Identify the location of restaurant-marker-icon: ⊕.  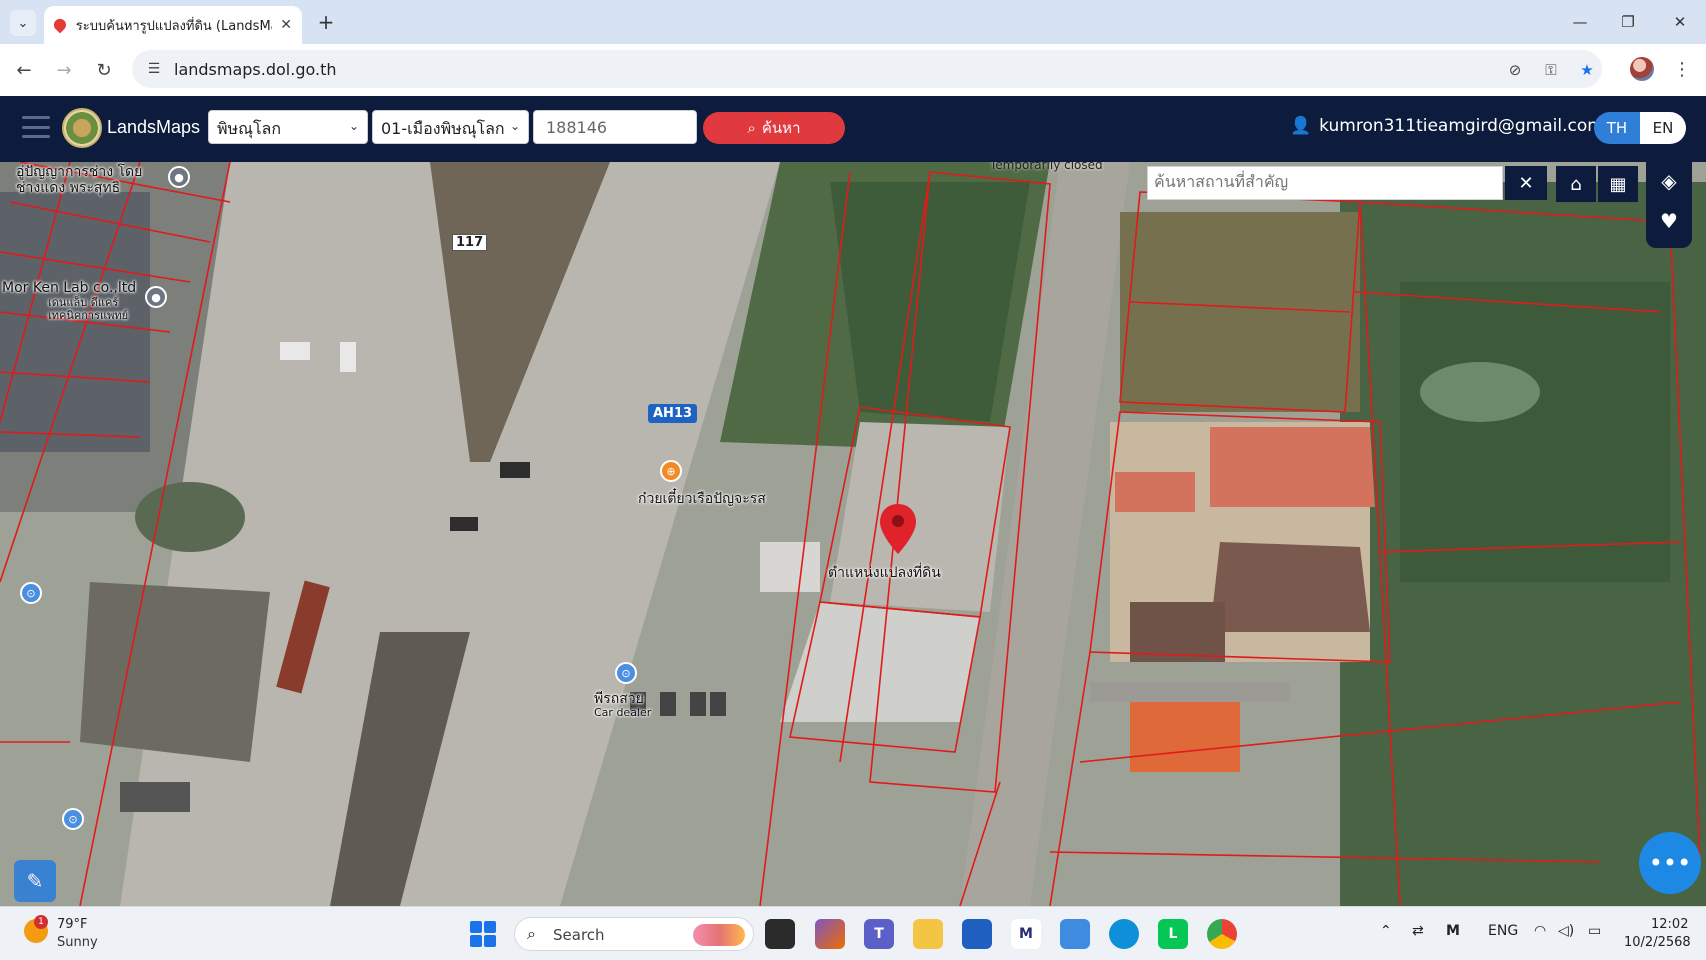
(671, 471).